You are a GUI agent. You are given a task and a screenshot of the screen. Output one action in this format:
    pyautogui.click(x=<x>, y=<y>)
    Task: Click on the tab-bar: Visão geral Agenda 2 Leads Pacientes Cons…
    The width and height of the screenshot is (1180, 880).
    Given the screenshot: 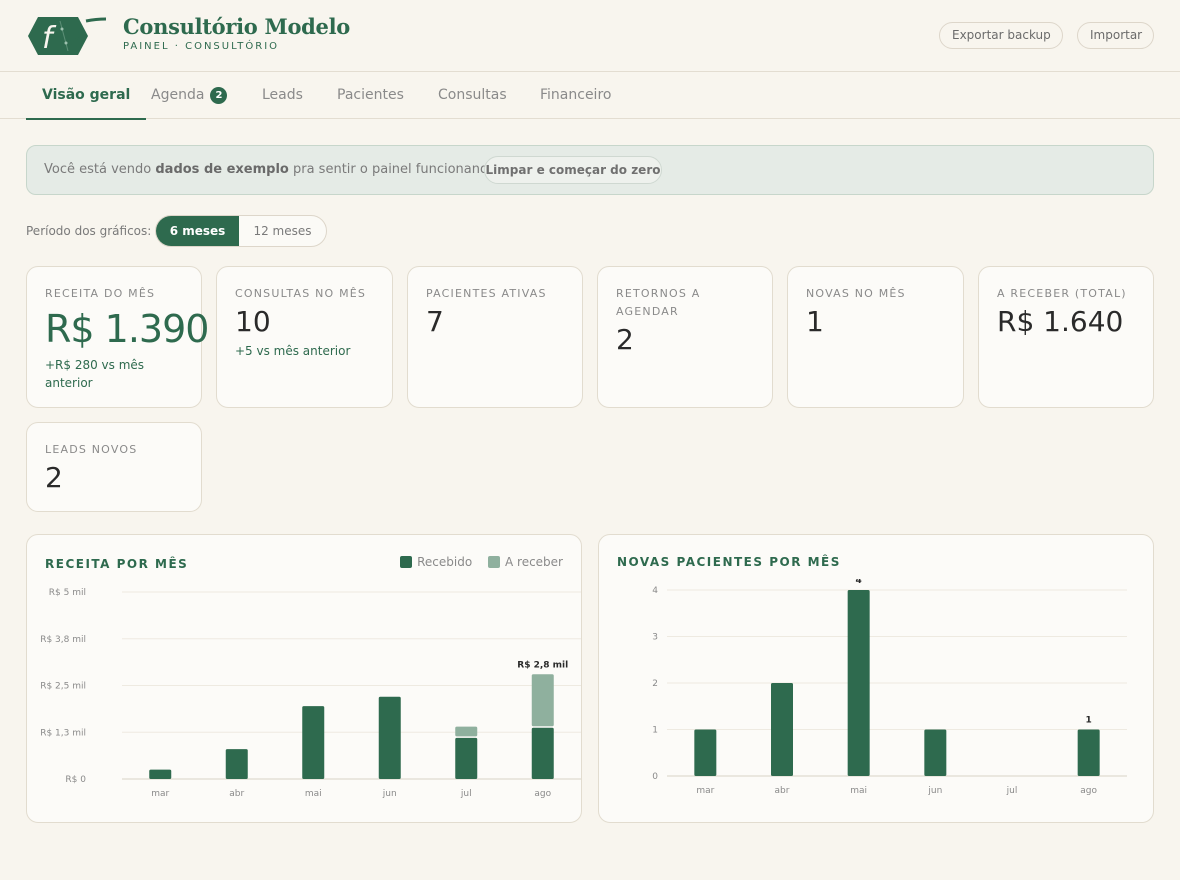 What is the action you would take?
    pyautogui.click(x=590, y=96)
    